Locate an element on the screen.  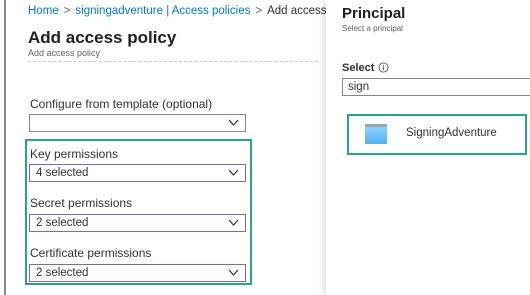
certificate-permissions-value: 2 selected is located at coordinates (62, 273).